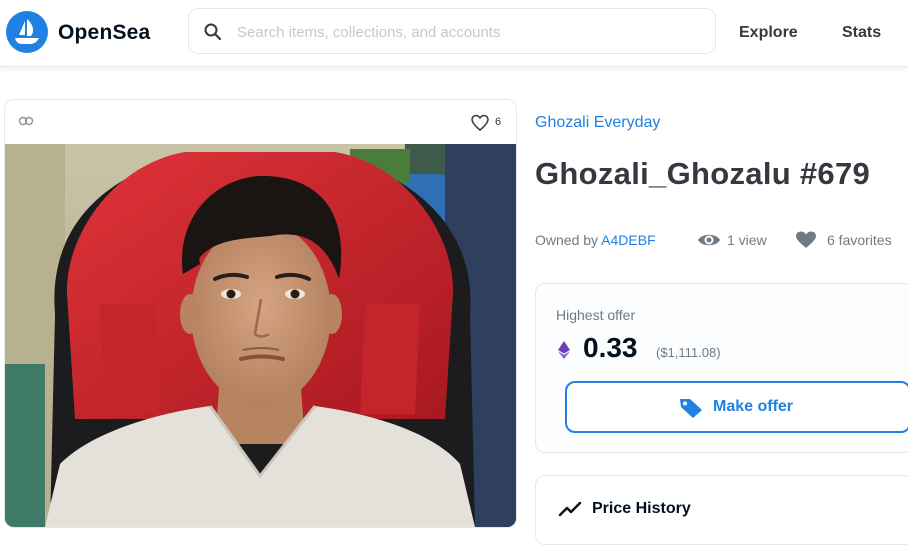  I want to click on opensea-logo-icon, so click(27, 32).